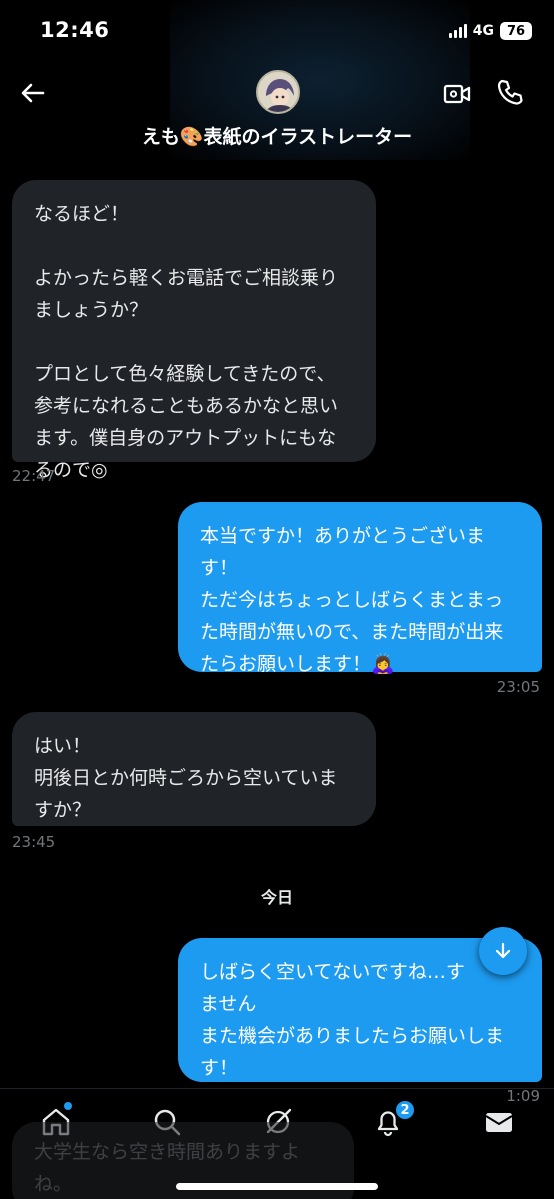  What do you see at coordinates (277, 135) in the screenshot?
I see `conversation-title: えも🎨表紙のイラストレーター` at bounding box center [277, 135].